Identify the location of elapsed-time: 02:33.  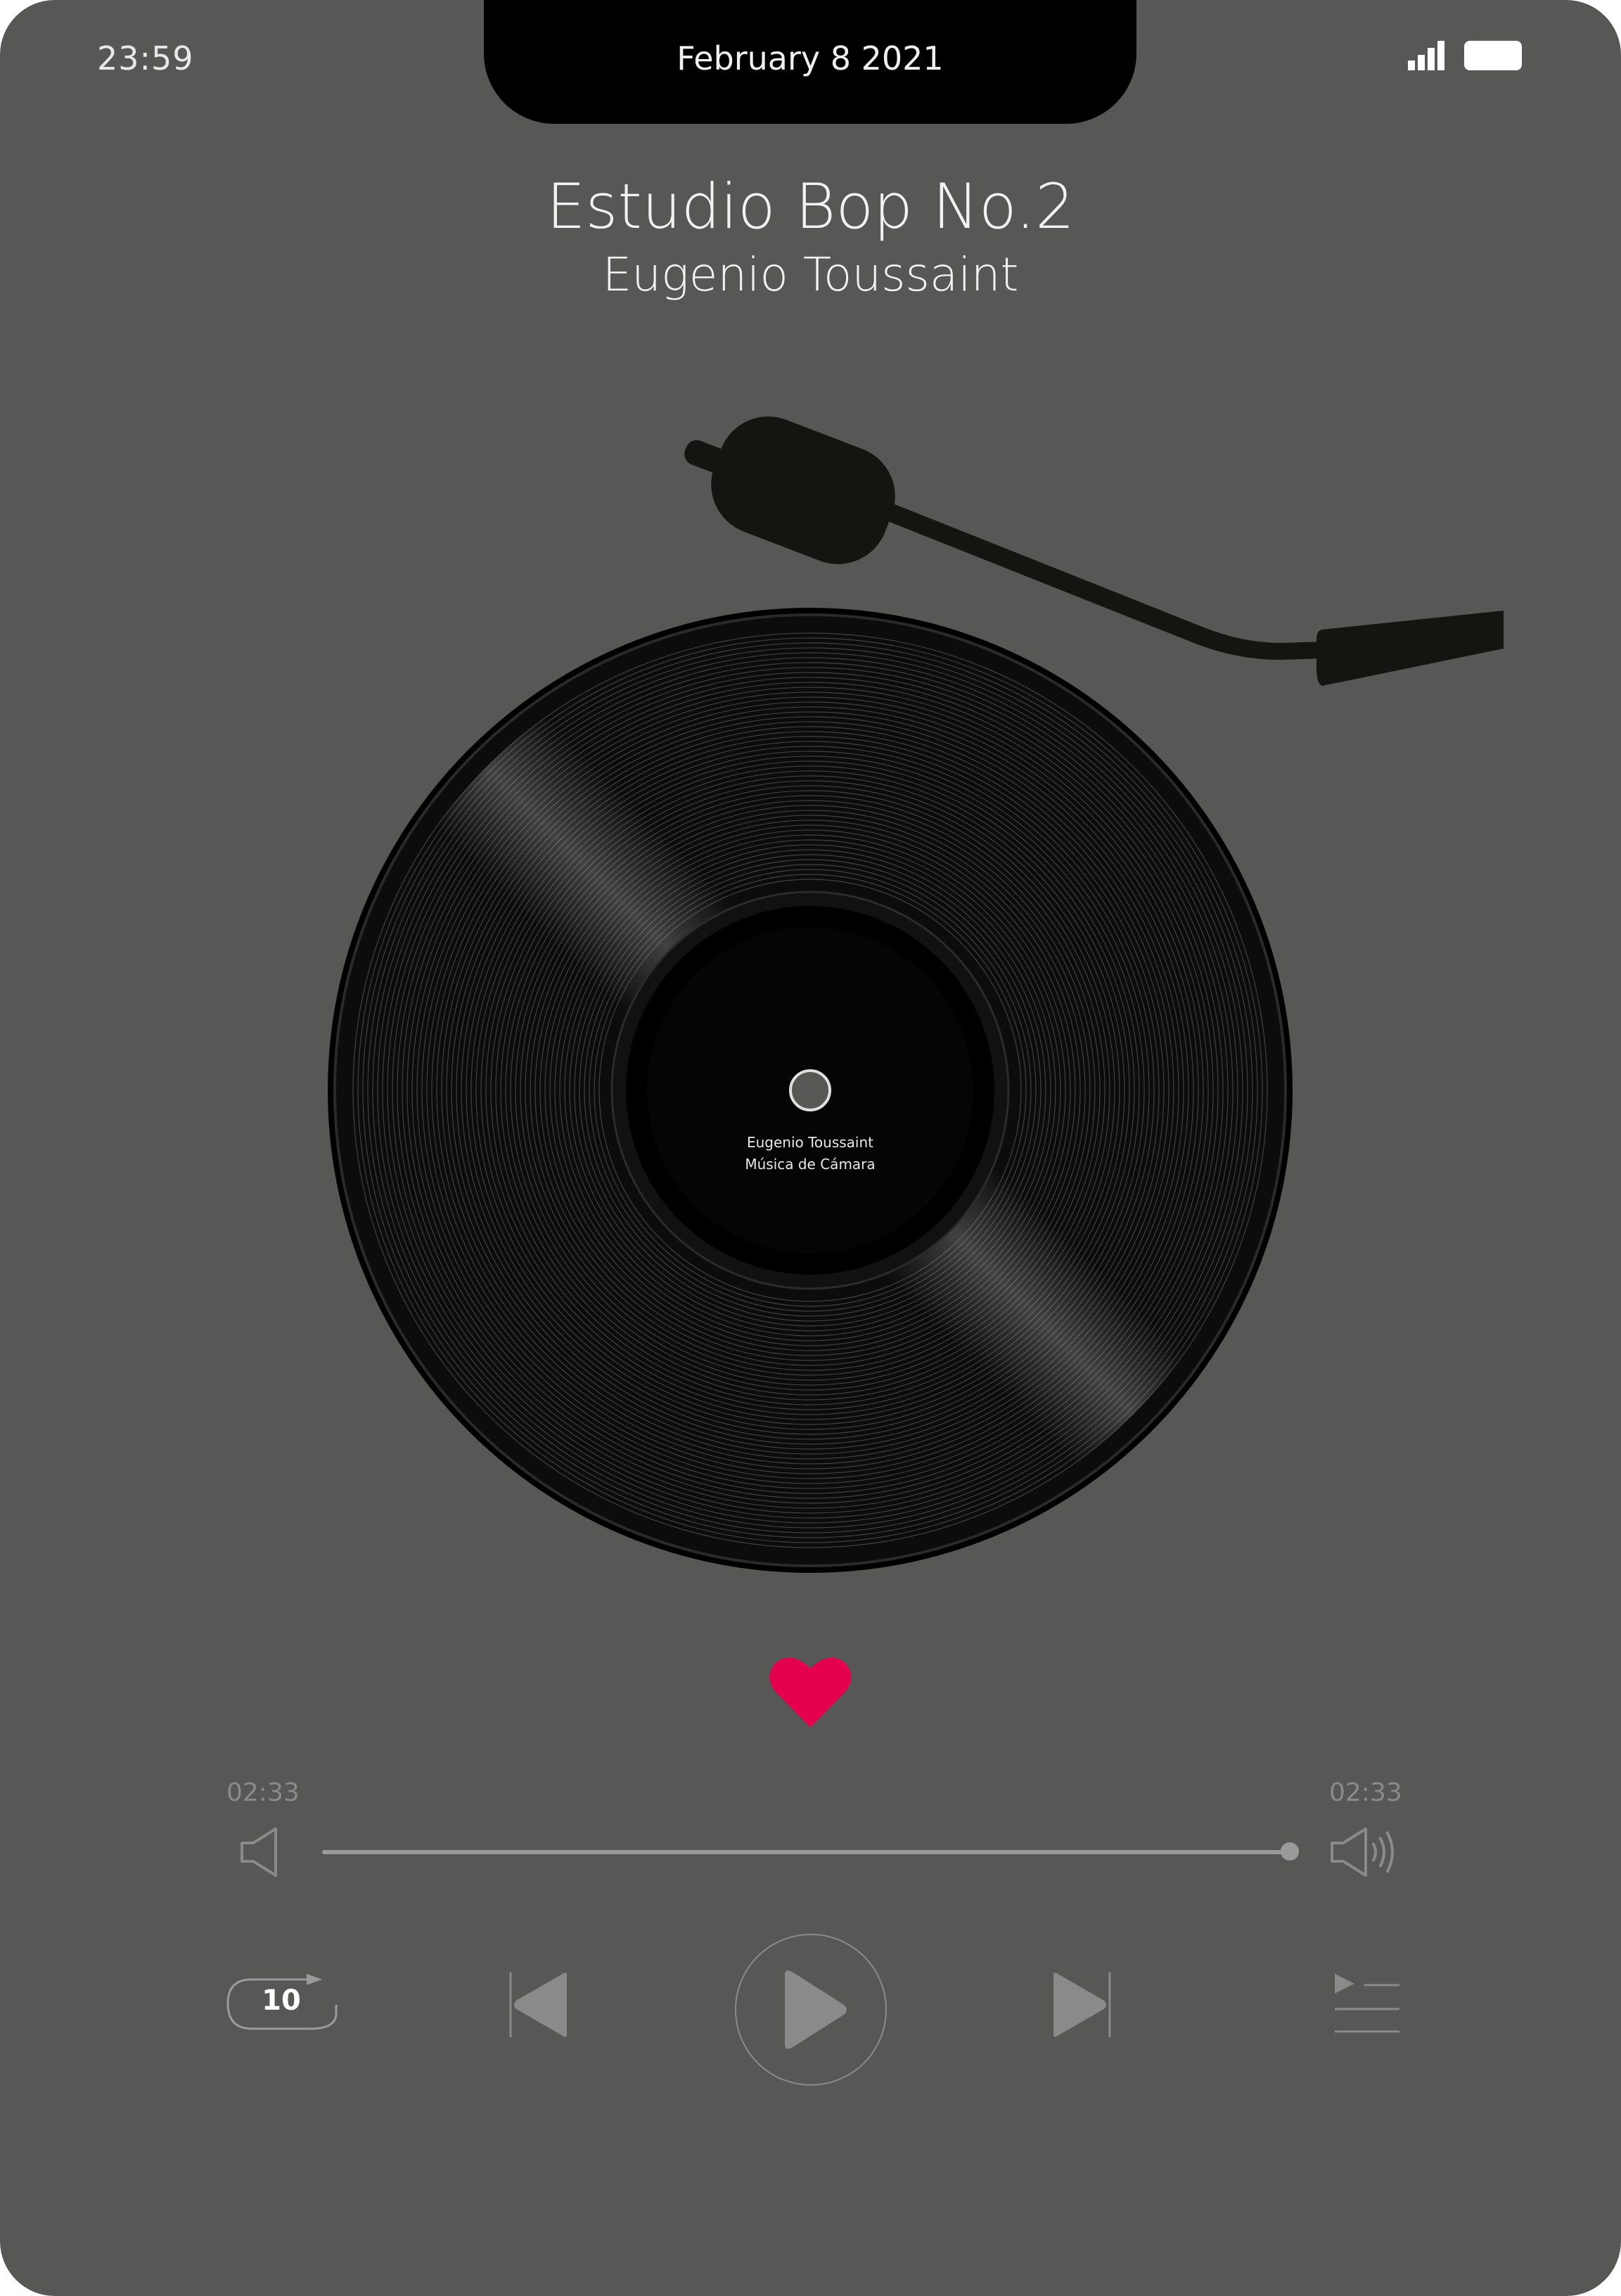
(263, 1793).